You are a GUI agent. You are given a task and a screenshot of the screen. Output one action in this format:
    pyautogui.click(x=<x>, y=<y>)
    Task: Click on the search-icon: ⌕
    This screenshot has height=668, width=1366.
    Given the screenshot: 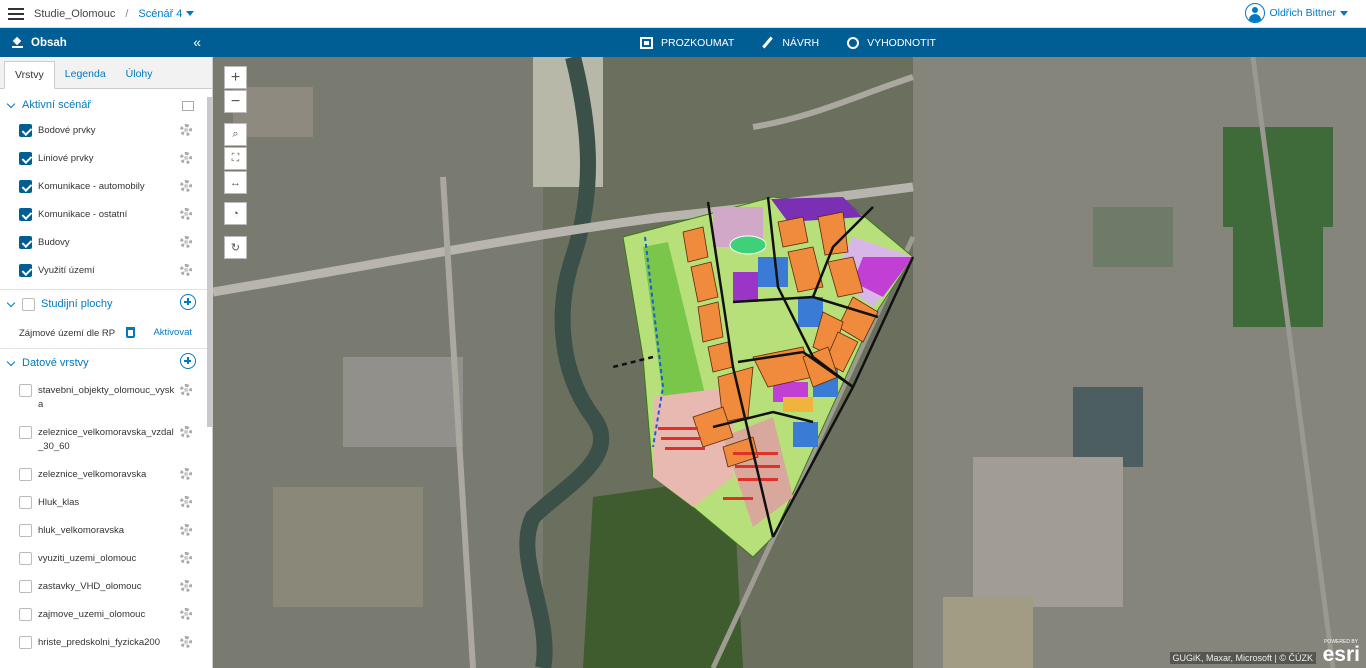 What is the action you would take?
    pyautogui.click(x=235, y=134)
    